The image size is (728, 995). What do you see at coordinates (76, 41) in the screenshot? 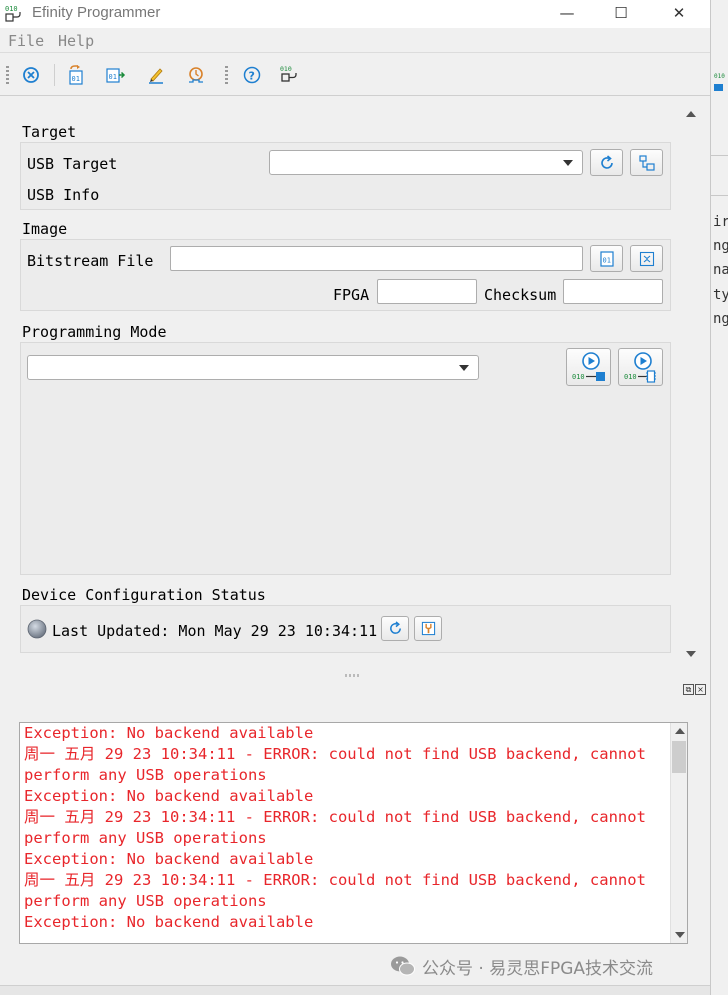
I see `menu-help: Help` at bounding box center [76, 41].